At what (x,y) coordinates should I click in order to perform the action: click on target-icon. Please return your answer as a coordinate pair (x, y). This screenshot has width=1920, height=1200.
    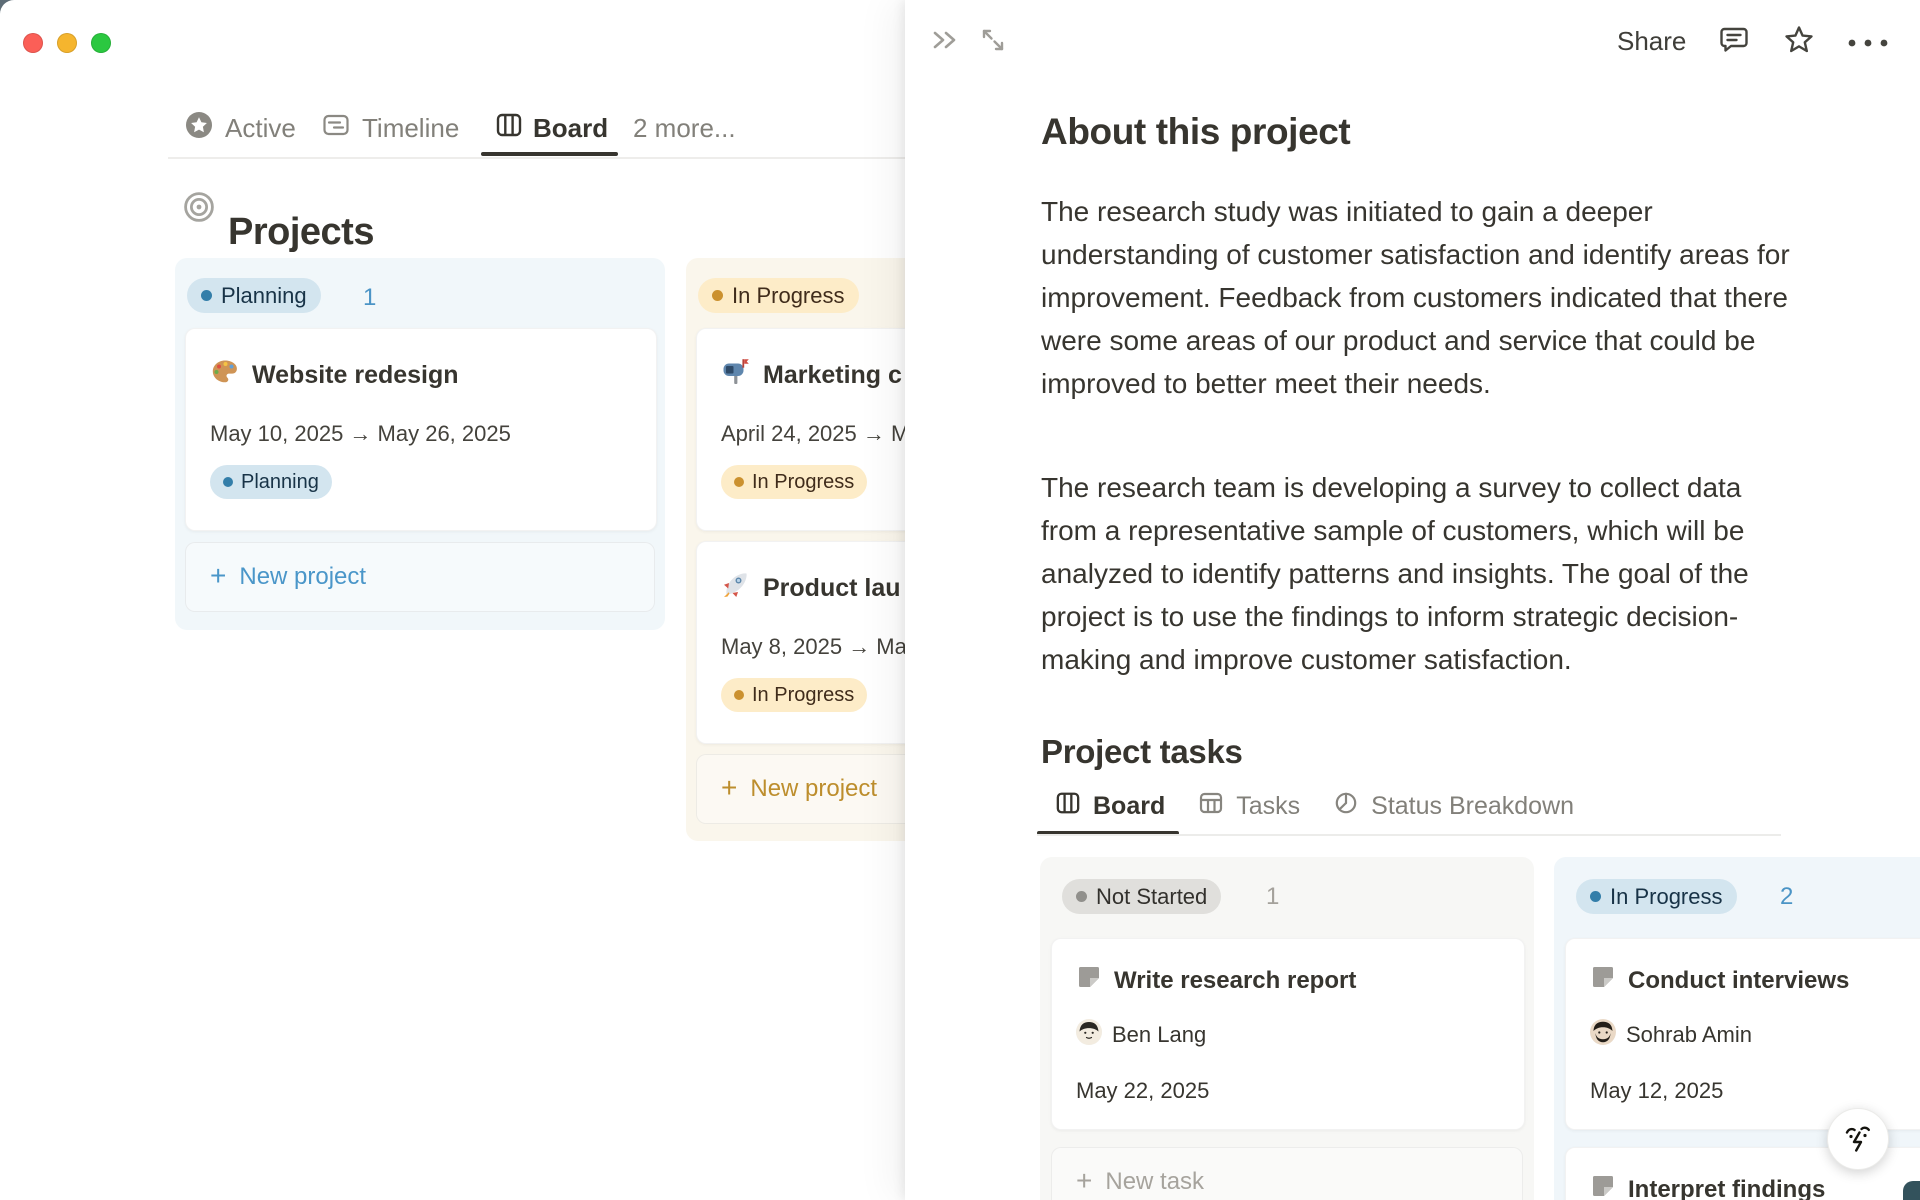
    Looking at the image, I should click on (199, 207).